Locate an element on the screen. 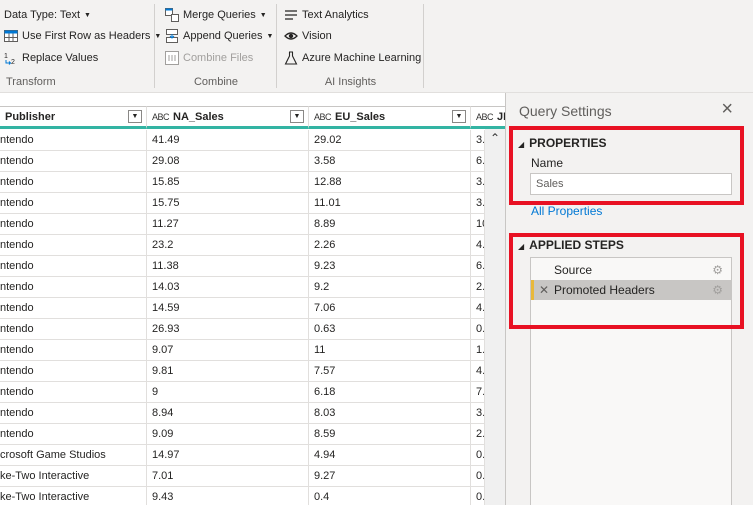  cell-jp-sales: 6.8 is located at coordinates (478, 161).